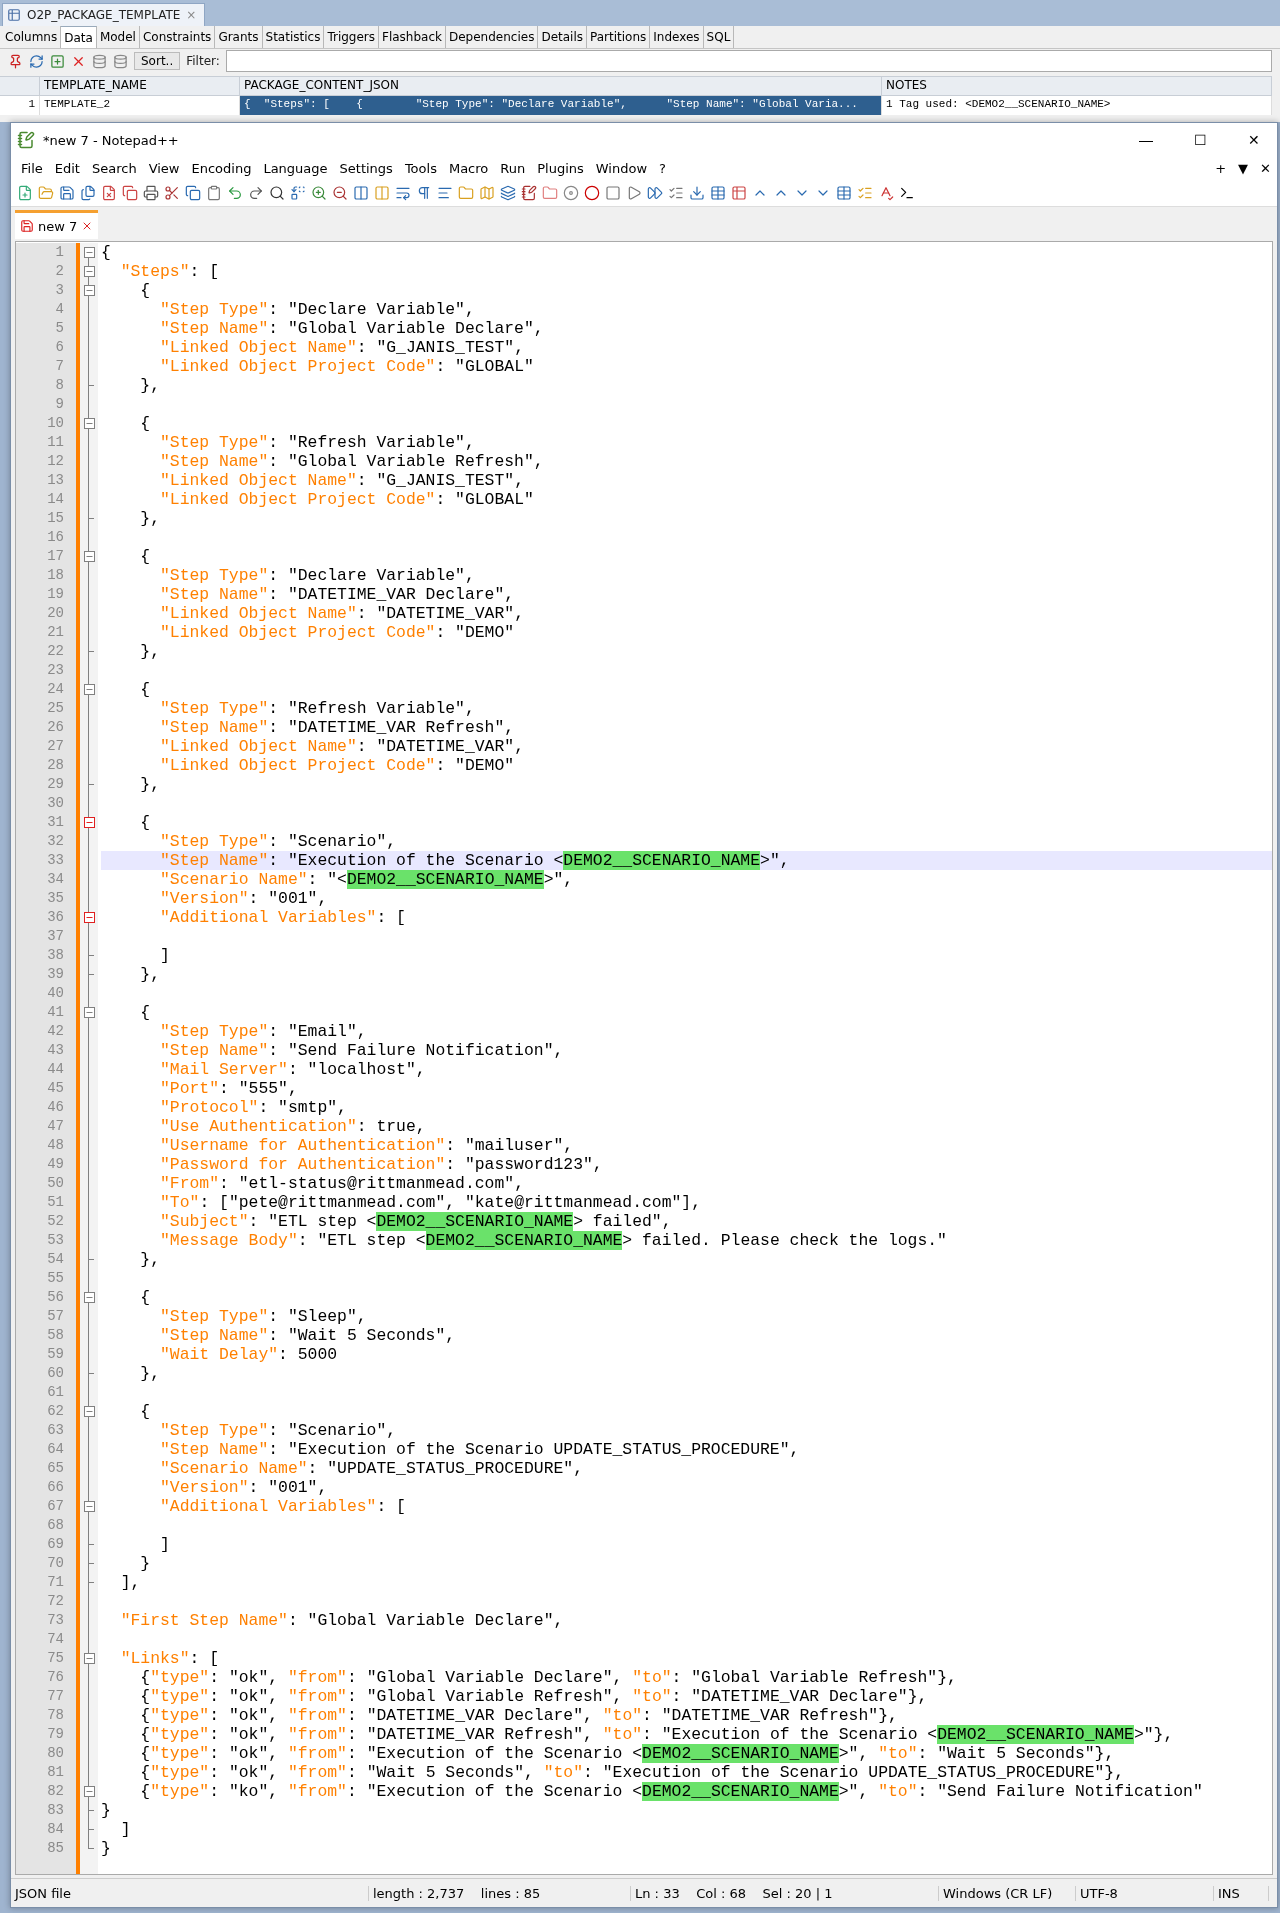  I want to click on column-header: PACKAGE_CONTENT_JSON, so click(561, 86).